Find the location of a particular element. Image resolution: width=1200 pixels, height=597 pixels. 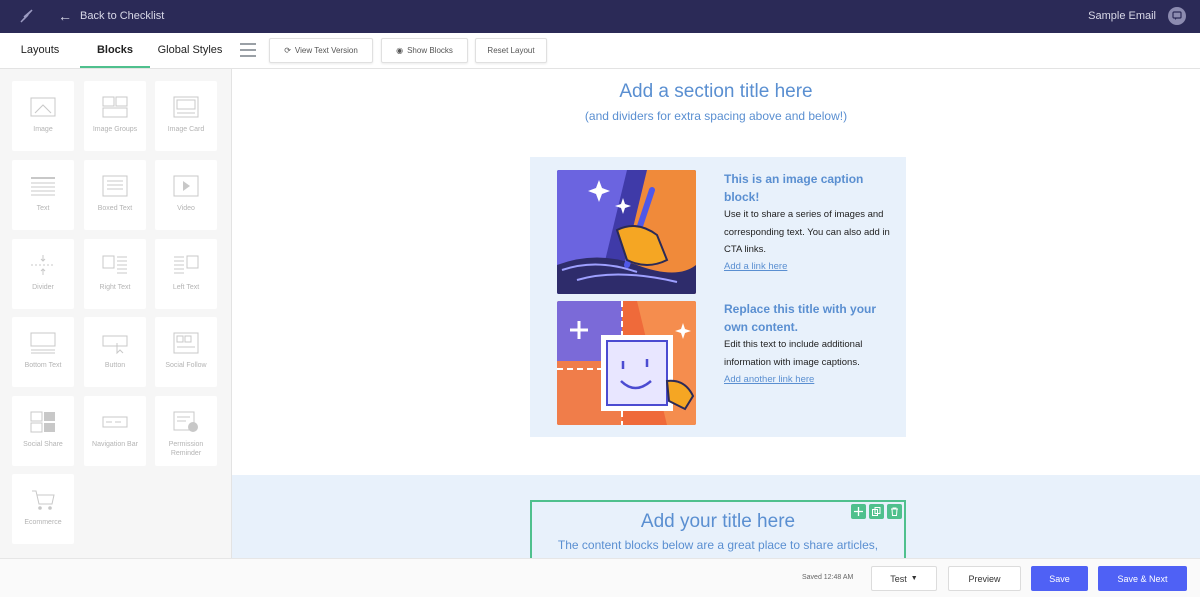

reset-layout-label: Reset Layout is located at coordinates (511, 50).